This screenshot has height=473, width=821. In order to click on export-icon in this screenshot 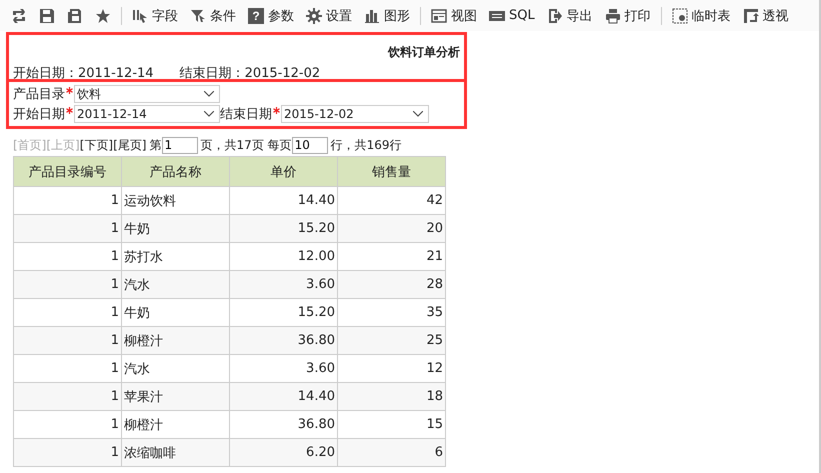, I will do `click(554, 16)`.